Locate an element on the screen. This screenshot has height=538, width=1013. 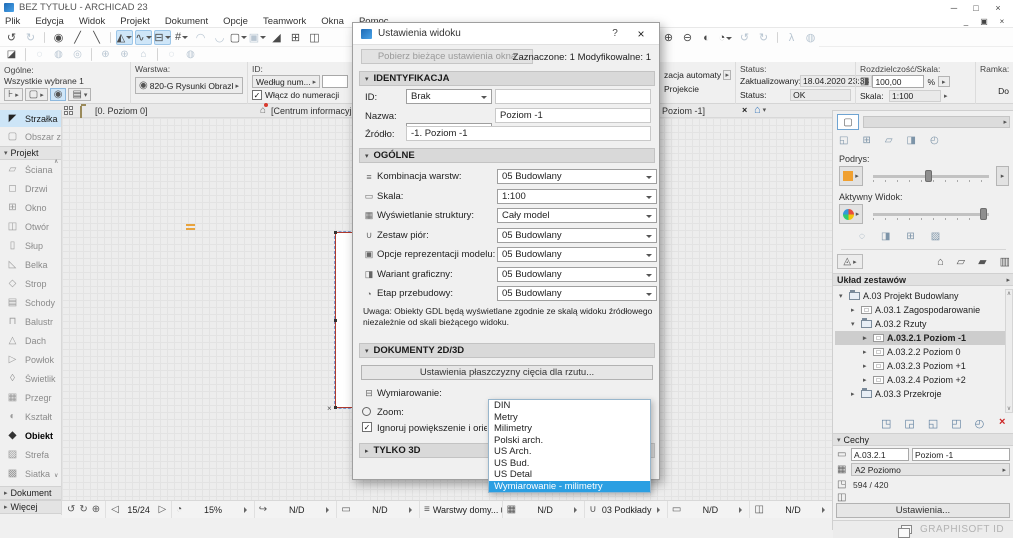
layout-book-icon: ▰ is located at coordinates (982, 261).